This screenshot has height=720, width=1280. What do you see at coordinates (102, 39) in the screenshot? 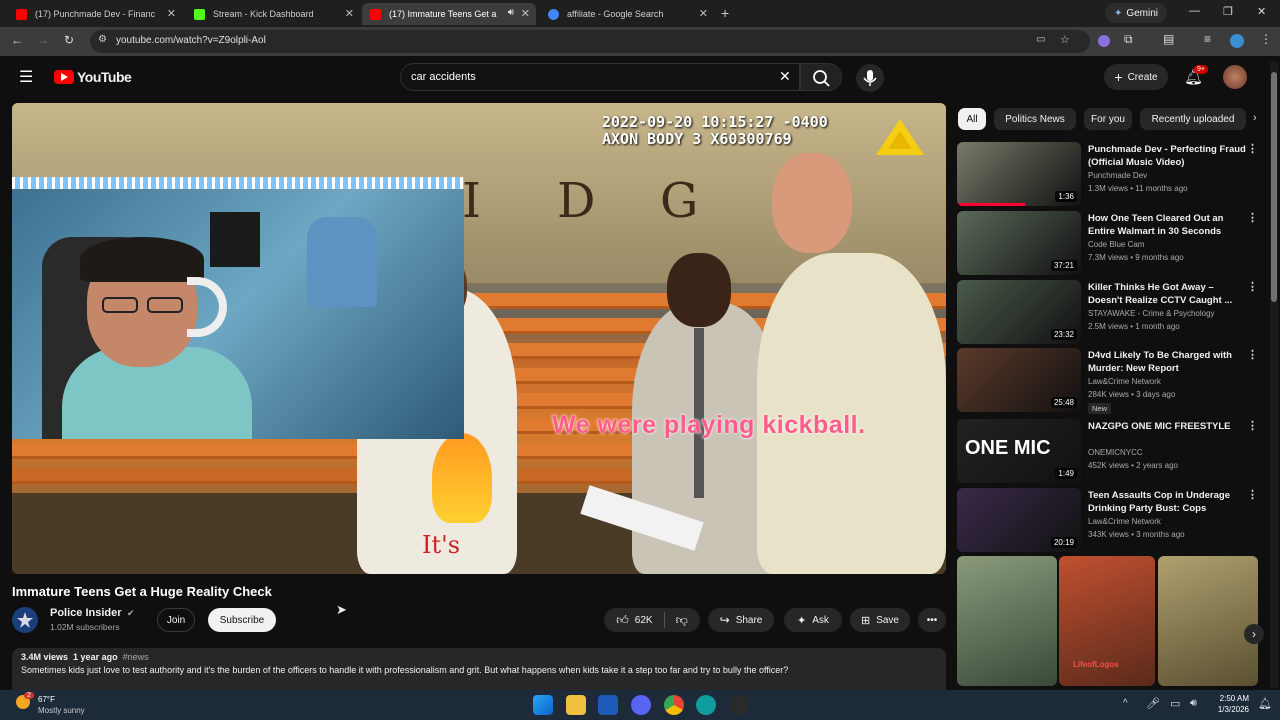
I see `site-info-icon: ⚙︎` at bounding box center [102, 39].